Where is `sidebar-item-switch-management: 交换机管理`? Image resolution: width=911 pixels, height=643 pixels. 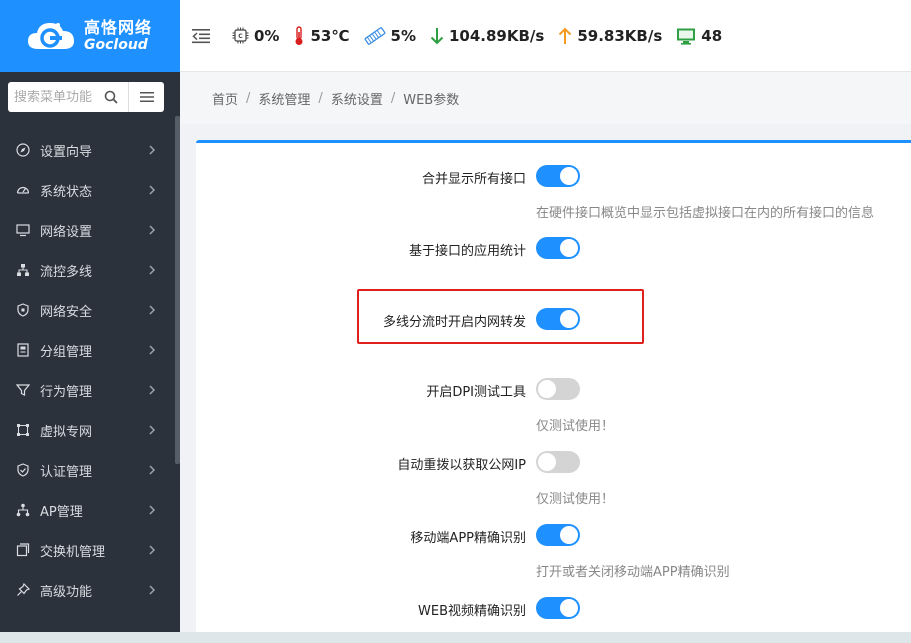 sidebar-item-switch-management: 交换机管理 is located at coordinates (88, 550).